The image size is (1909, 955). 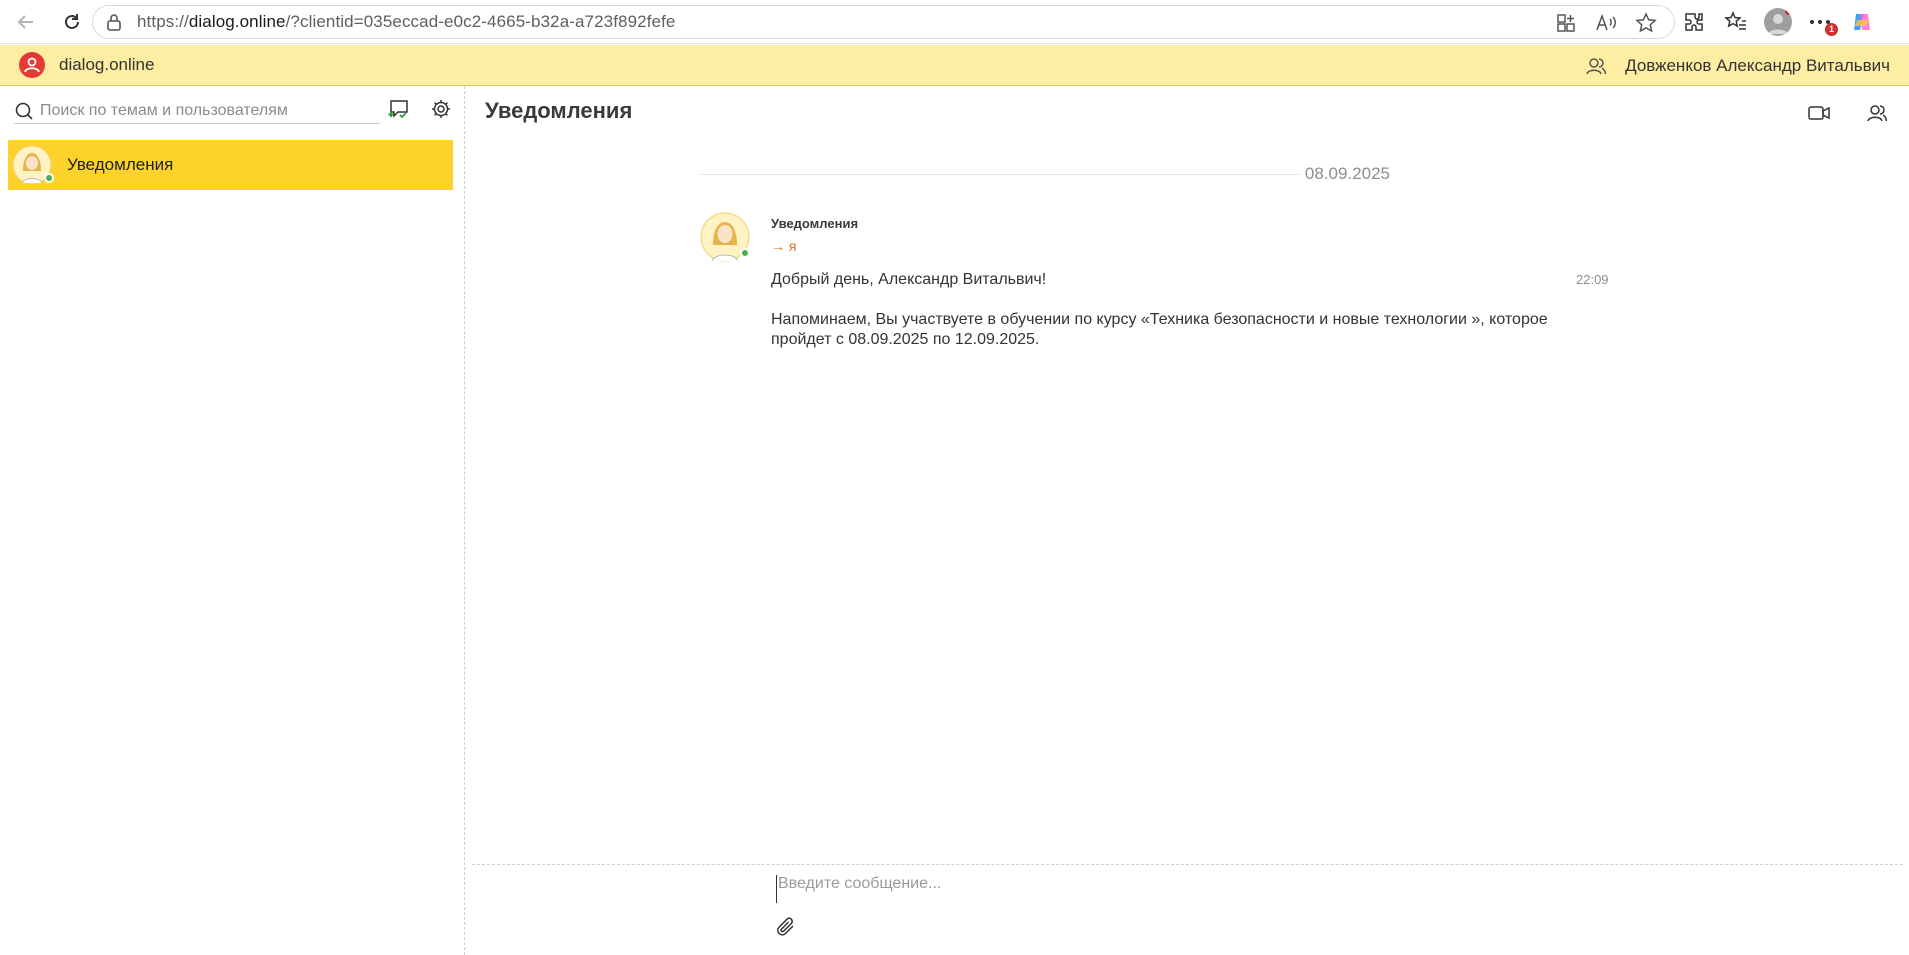 I want to click on read-aloud-icon, so click(x=1606, y=23).